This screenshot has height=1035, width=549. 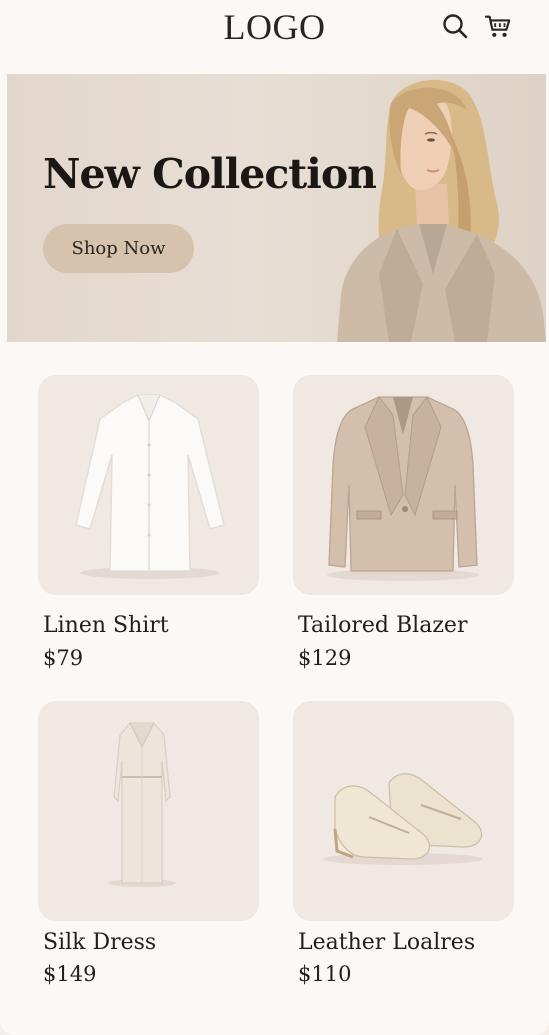 I want to click on product-price: $129, so click(x=325, y=658).